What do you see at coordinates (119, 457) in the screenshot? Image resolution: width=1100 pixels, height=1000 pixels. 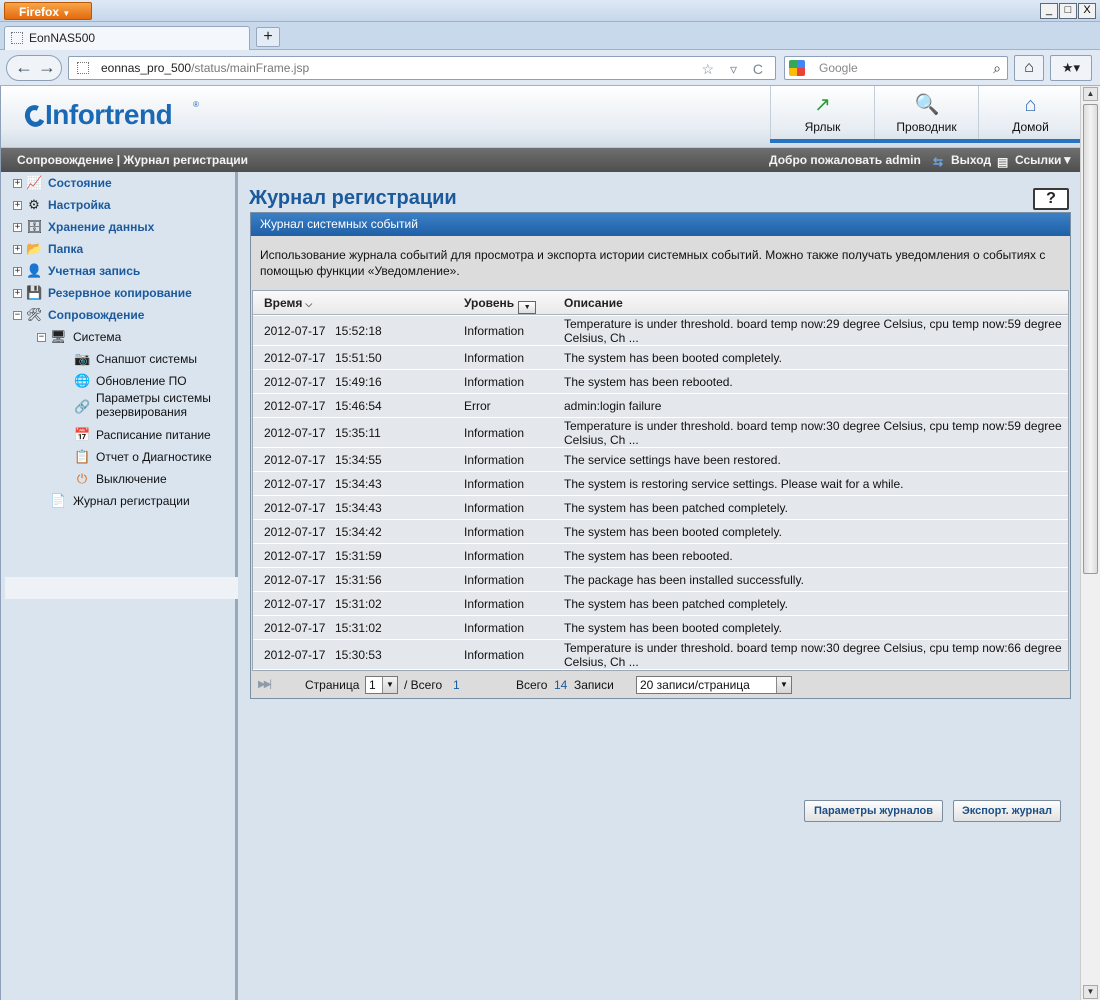 I see `sidebar-item-diagnostics: 📋 Отчет о Диагностике` at bounding box center [119, 457].